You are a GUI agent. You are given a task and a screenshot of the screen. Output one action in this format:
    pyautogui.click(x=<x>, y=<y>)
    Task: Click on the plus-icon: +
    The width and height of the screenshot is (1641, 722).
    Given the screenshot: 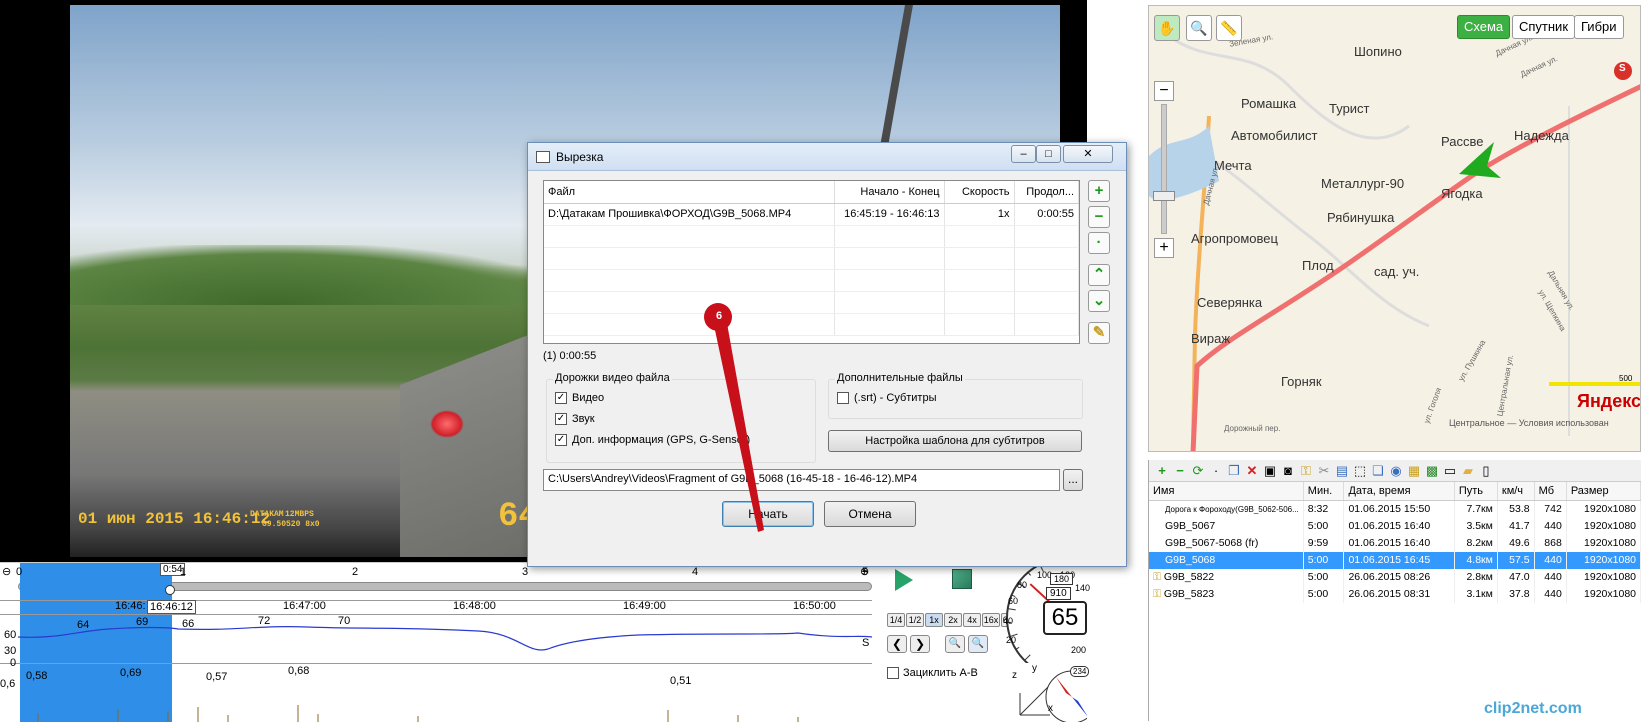 What is the action you would take?
    pyautogui.click(x=1162, y=470)
    